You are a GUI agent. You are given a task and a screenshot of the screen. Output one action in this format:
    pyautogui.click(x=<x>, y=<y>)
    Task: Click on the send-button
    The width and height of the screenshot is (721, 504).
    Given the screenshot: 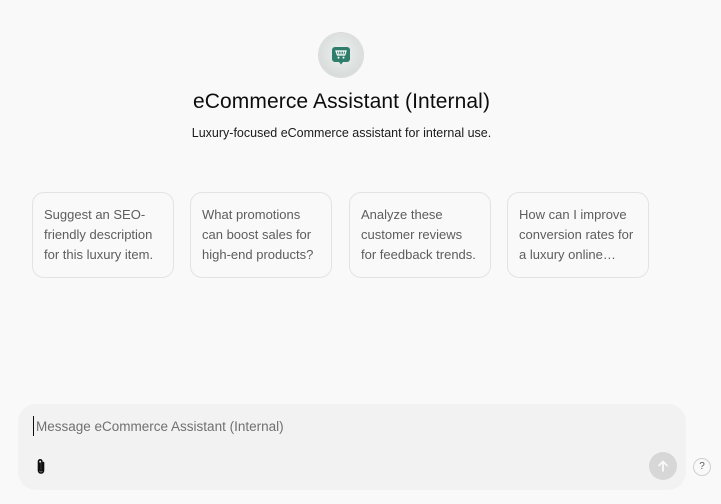 What is the action you would take?
    pyautogui.click(x=663, y=466)
    